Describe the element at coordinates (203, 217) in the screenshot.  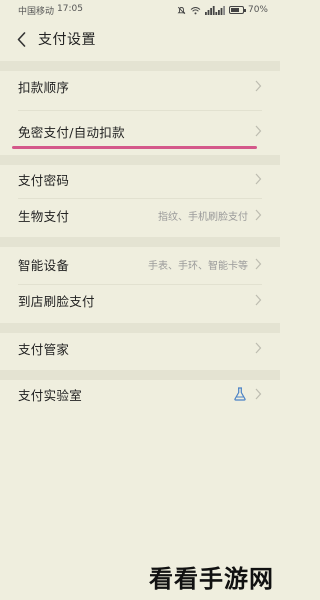
I see `setting-detail: 指纹、手机刷脸支付` at that location.